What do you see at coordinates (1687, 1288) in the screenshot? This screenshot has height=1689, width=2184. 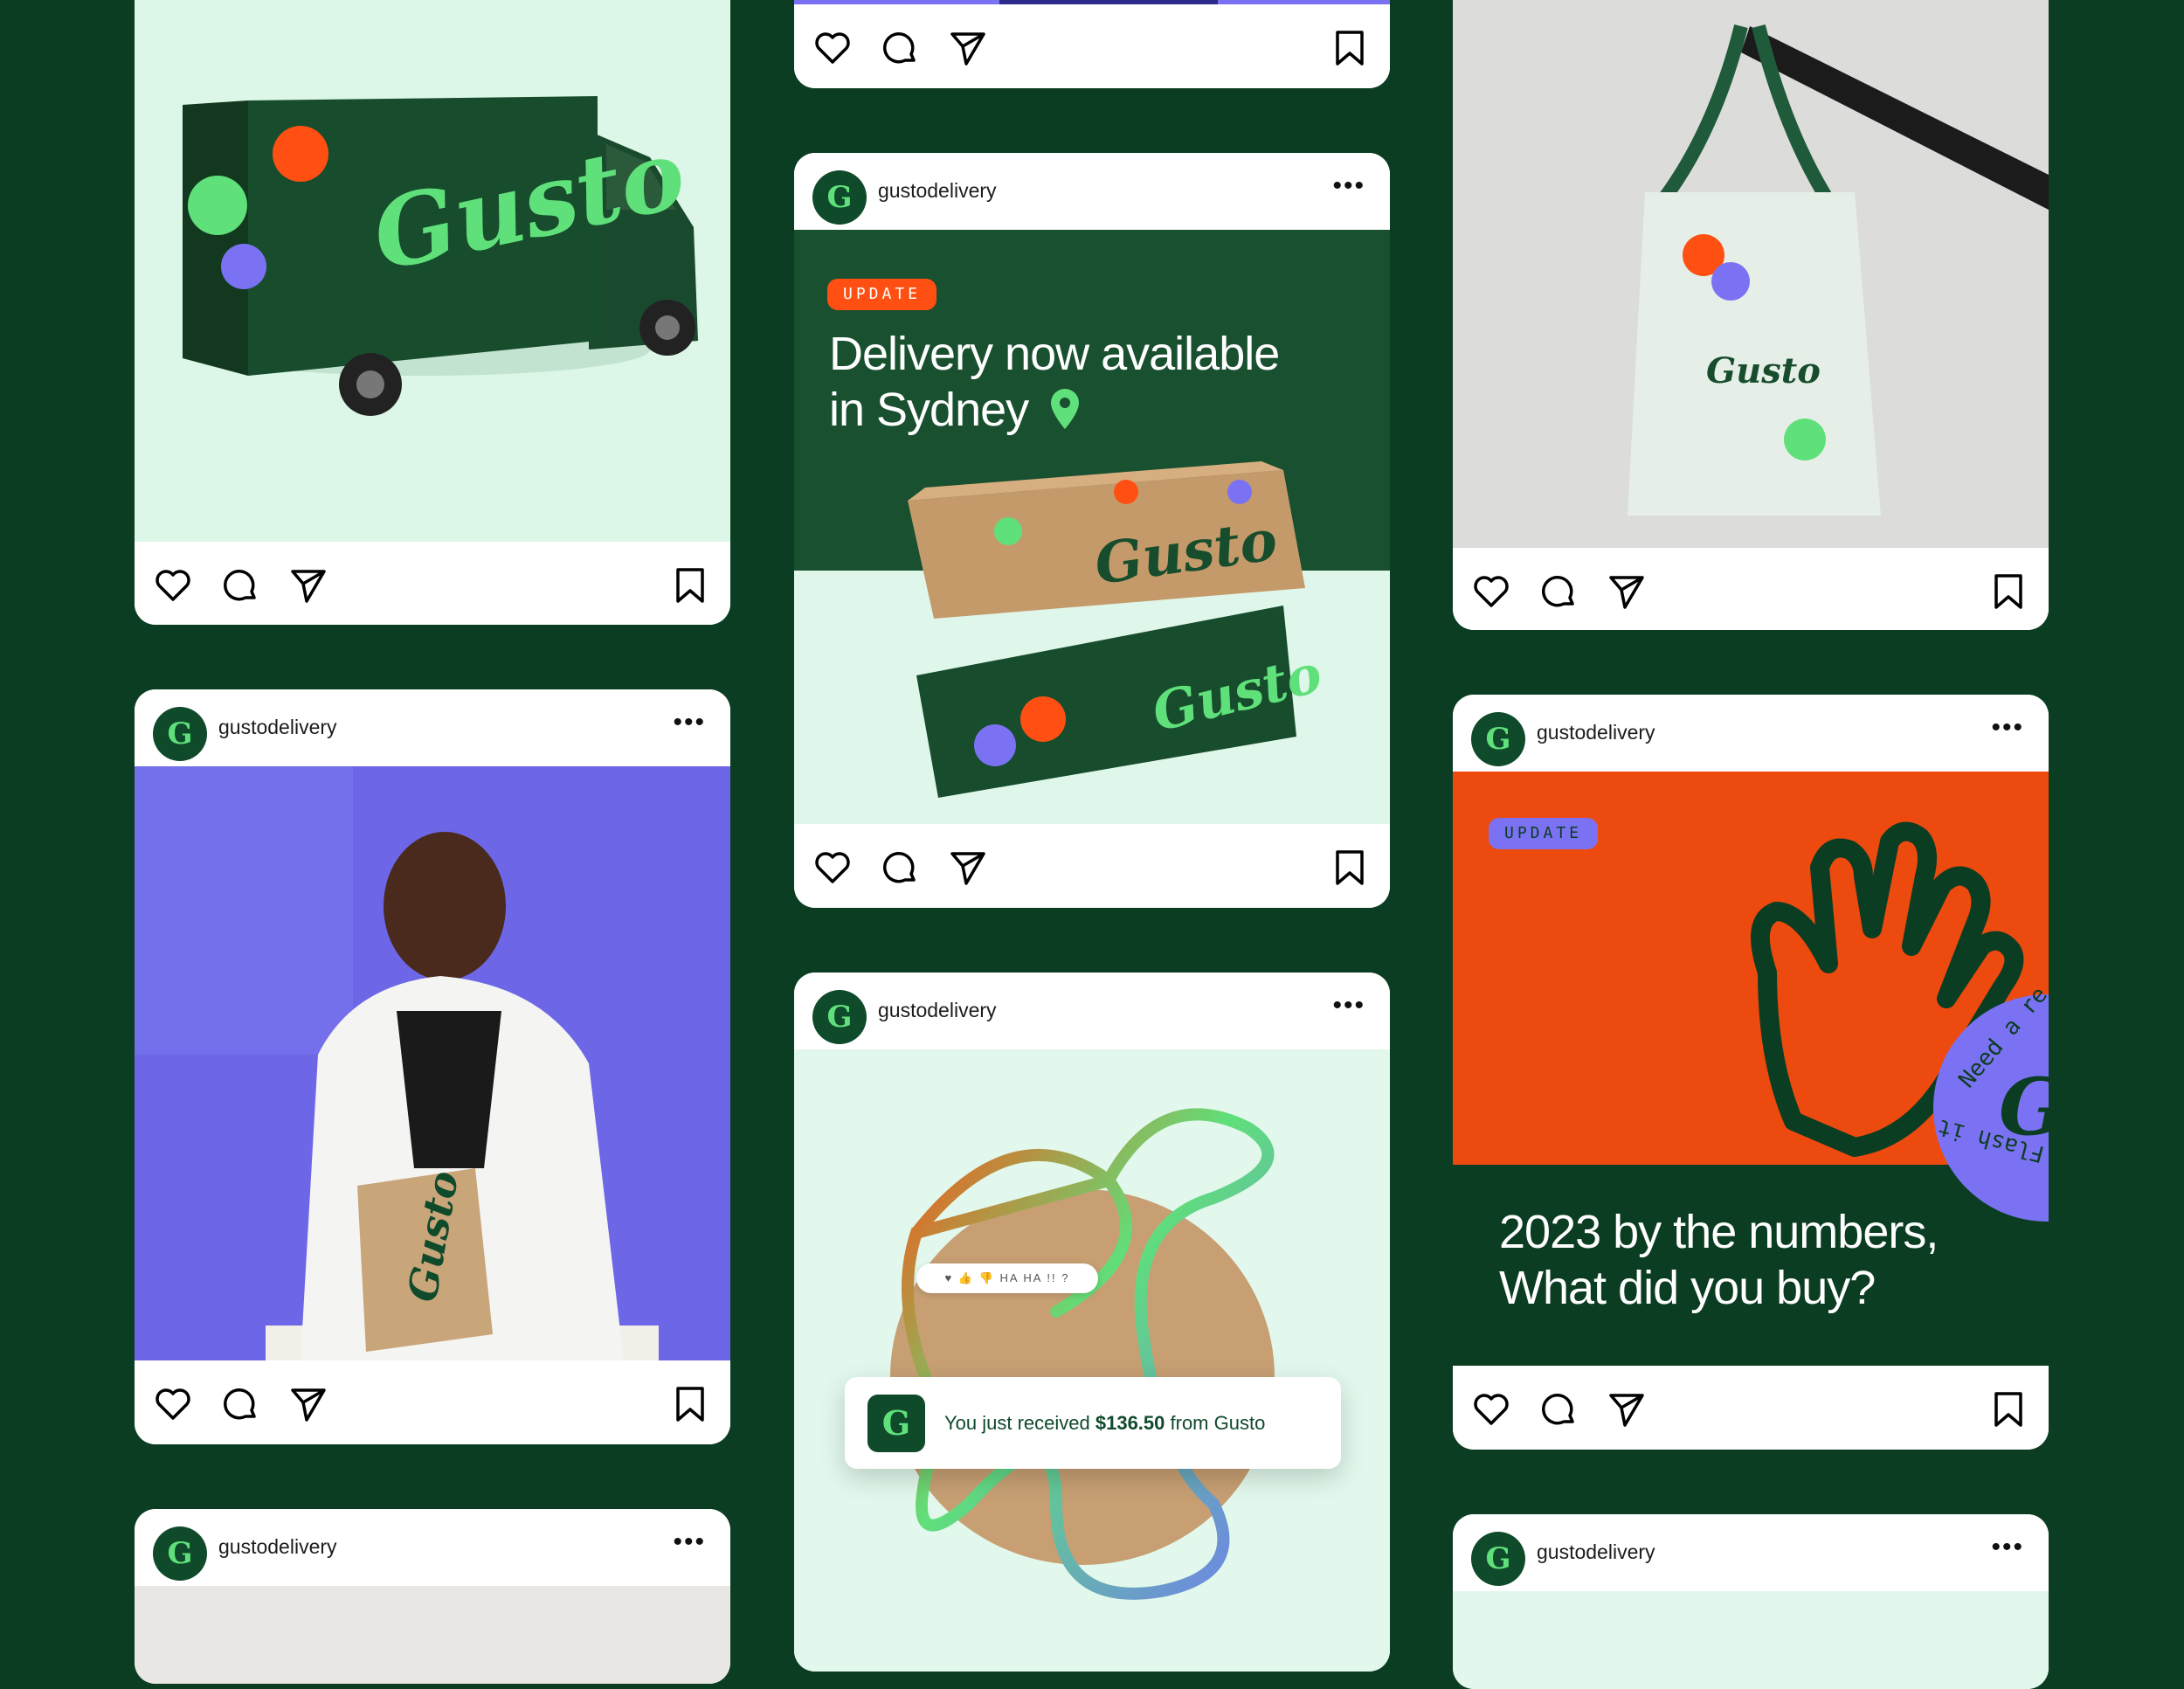 I see `headline-line-2: What did you buy?` at bounding box center [1687, 1288].